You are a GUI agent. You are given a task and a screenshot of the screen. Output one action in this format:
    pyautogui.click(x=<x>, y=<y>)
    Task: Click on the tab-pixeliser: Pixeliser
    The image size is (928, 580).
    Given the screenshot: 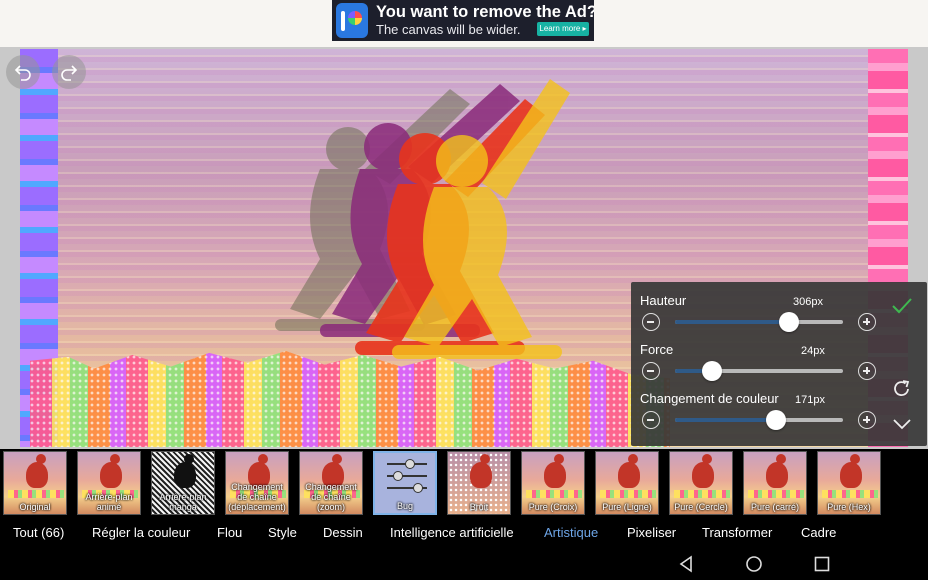 What is the action you would take?
    pyautogui.click(x=651, y=532)
    